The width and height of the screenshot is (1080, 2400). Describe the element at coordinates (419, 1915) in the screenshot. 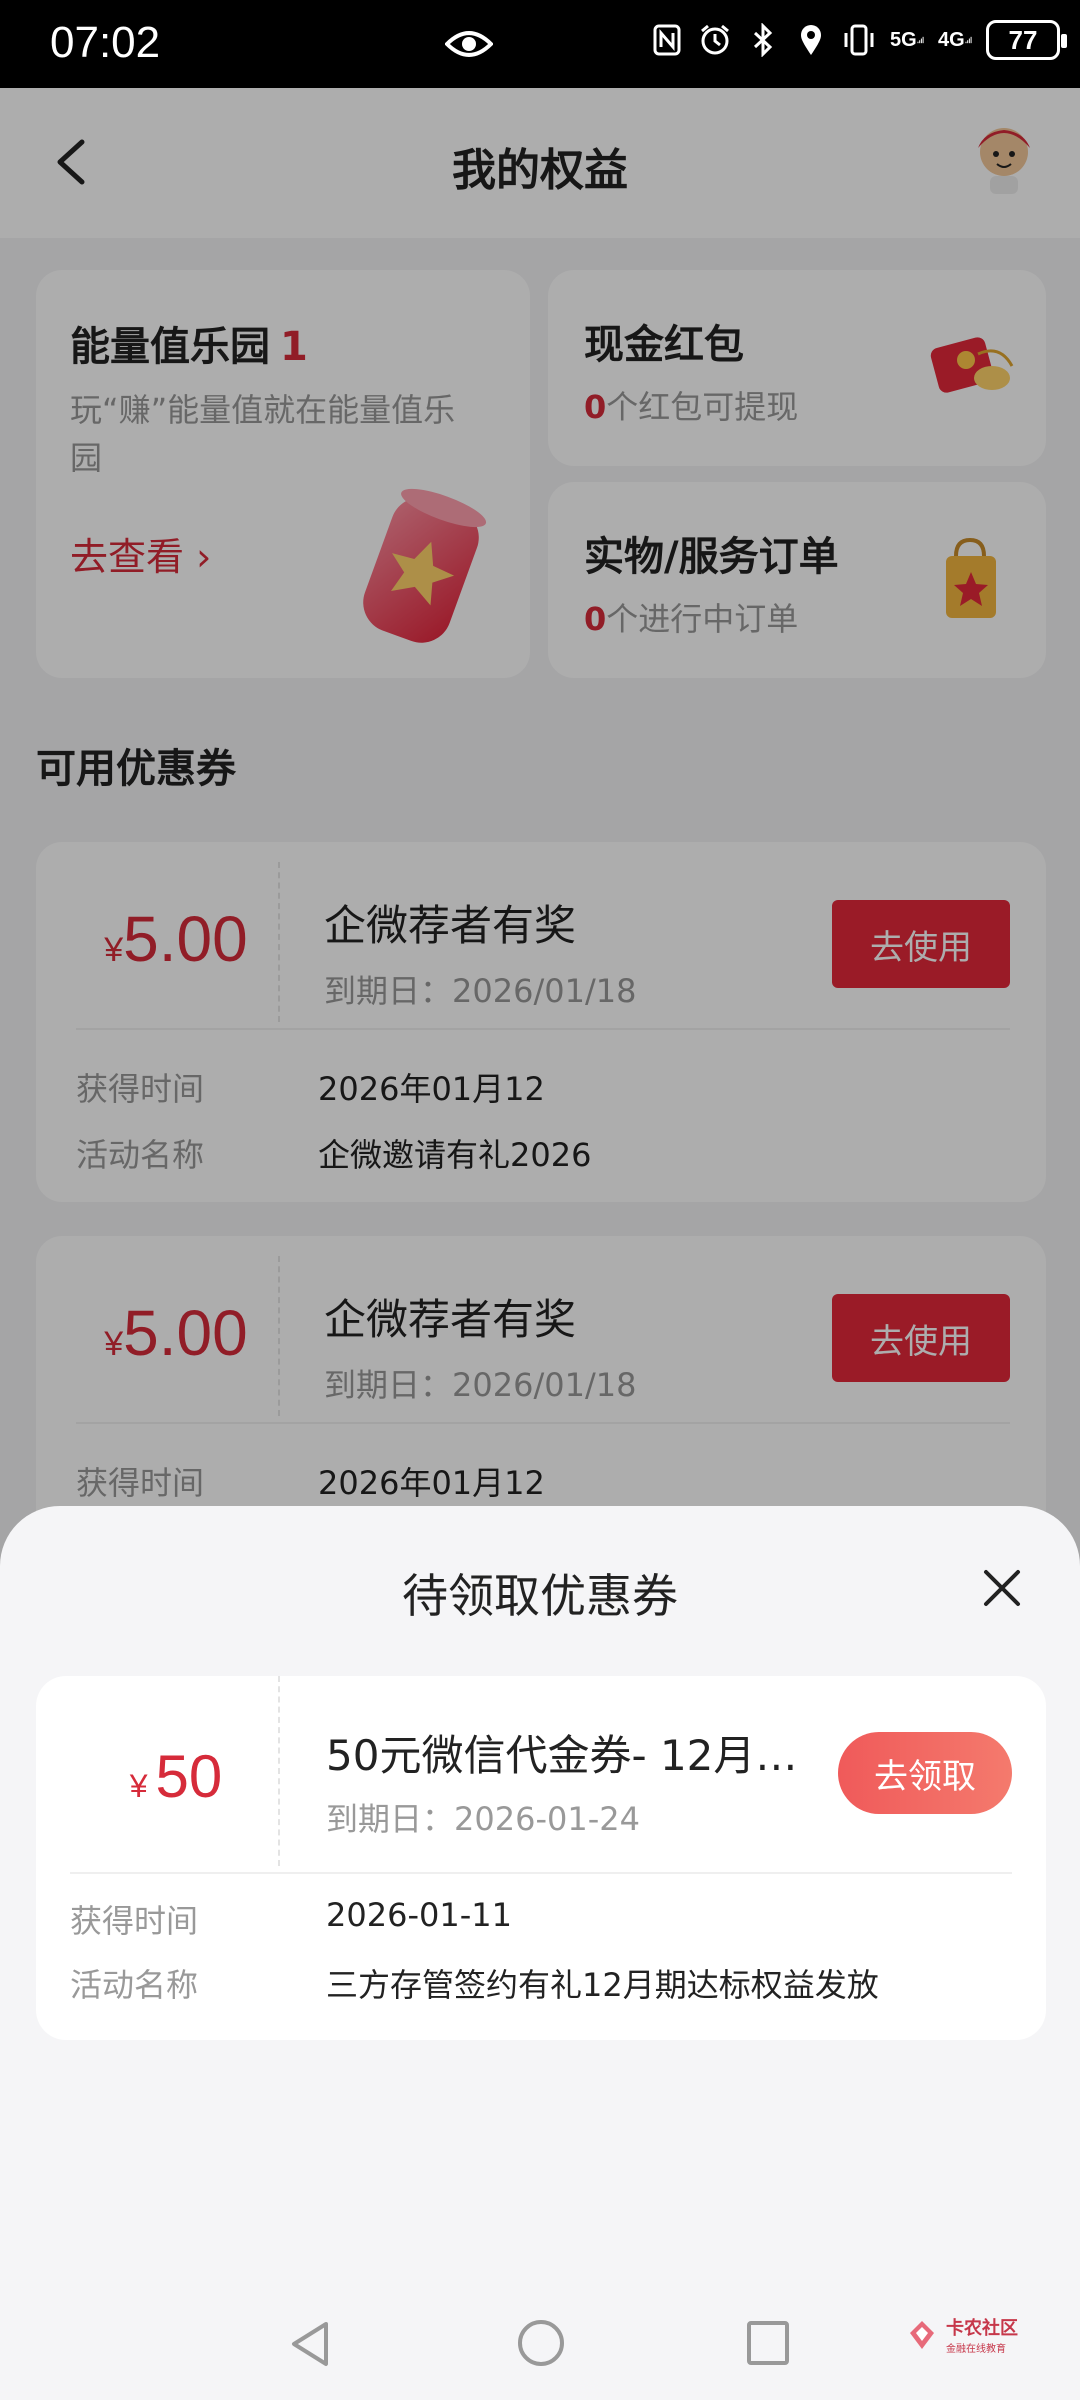

I see `obtained-value: 2026-01-11` at that location.